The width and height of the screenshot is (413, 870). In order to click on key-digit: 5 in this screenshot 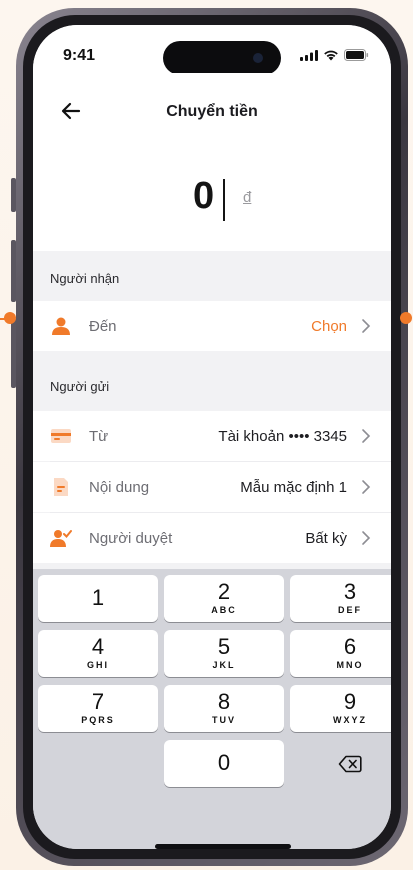, I will do `click(224, 646)`.